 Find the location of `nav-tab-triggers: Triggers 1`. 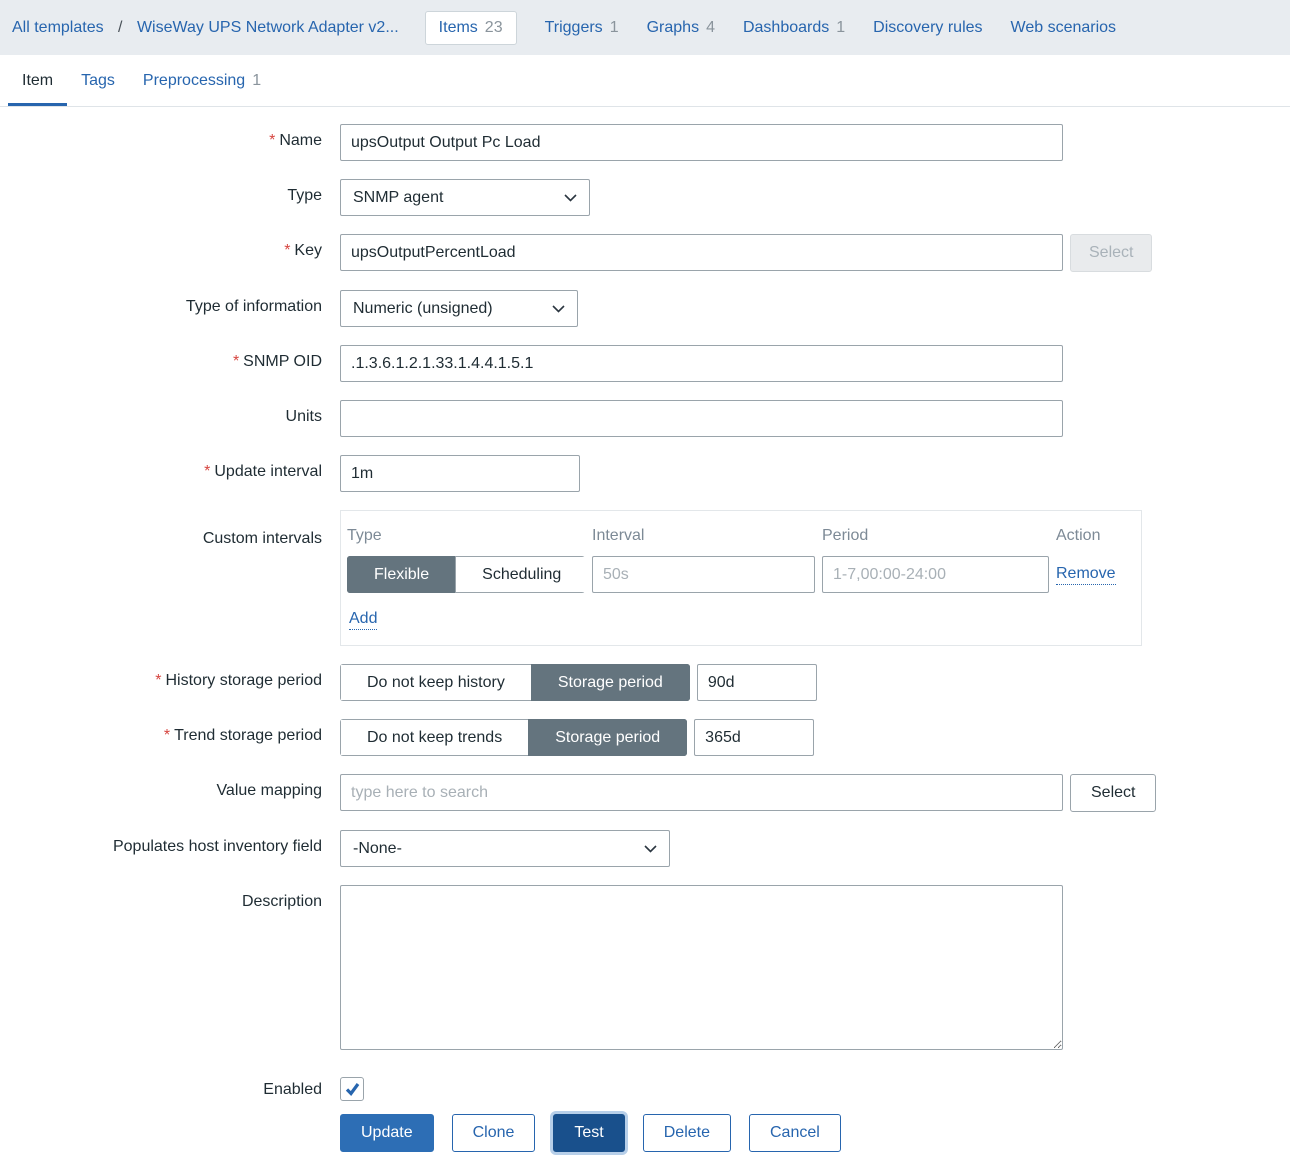

nav-tab-triggers: Triggers 1 is located at coordinates (582, 28).